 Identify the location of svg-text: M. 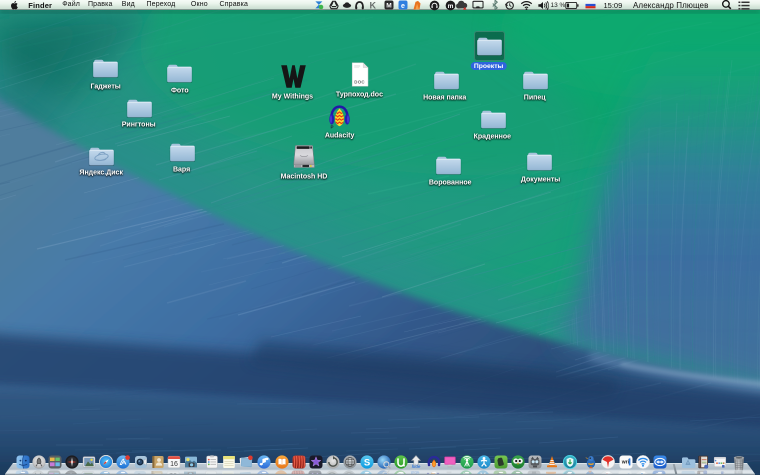
(389, 6).